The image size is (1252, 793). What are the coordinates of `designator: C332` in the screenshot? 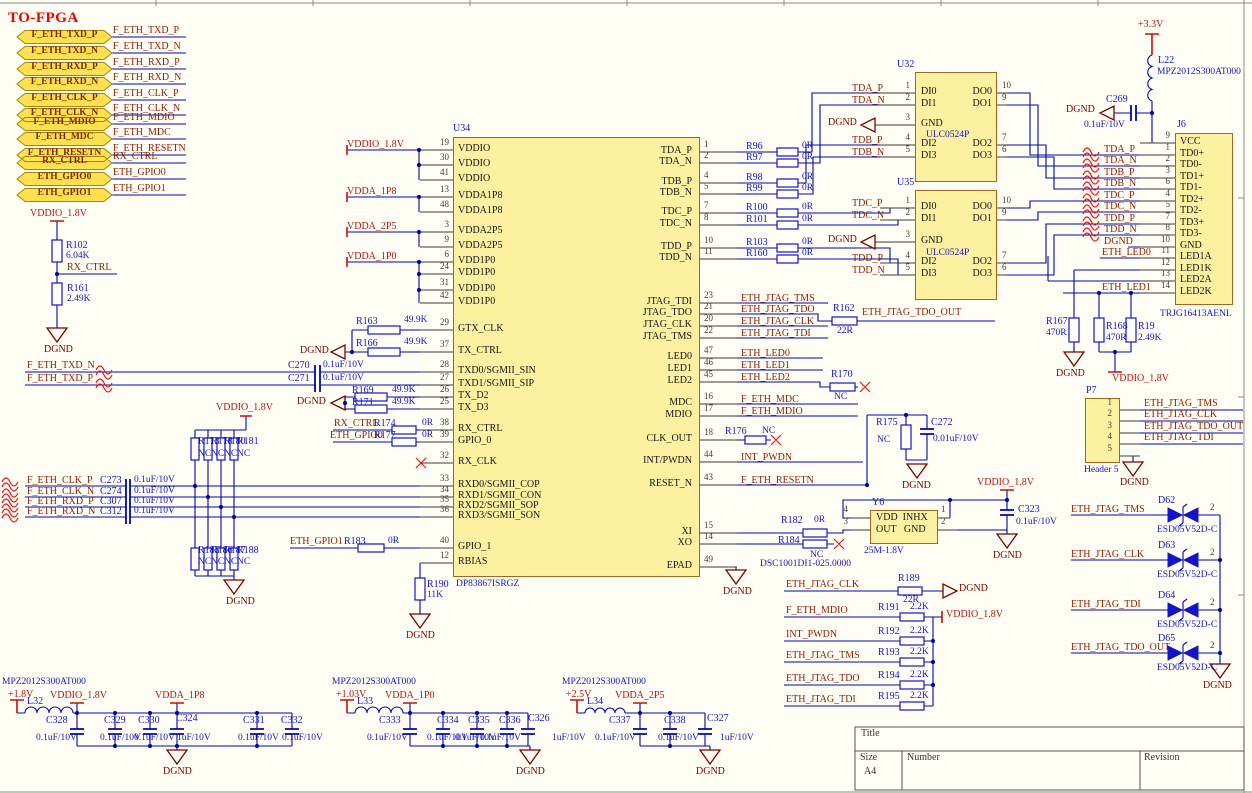 It's located at (292, 721).